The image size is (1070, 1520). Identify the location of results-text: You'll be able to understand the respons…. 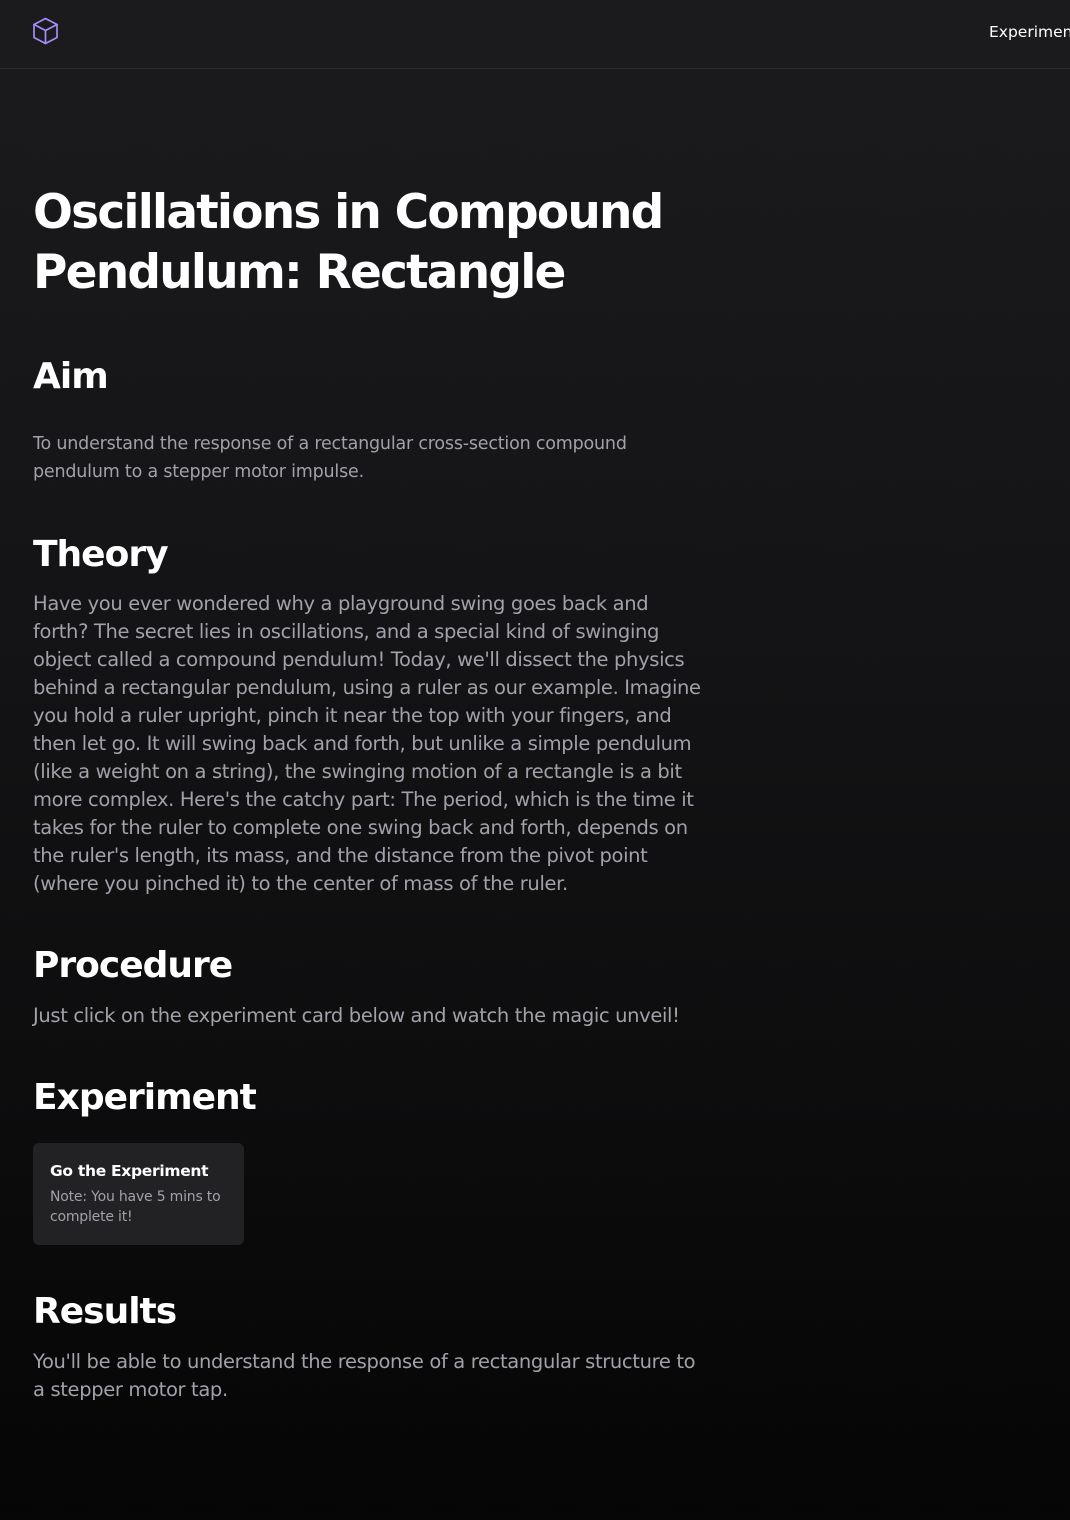
(364, 1375).